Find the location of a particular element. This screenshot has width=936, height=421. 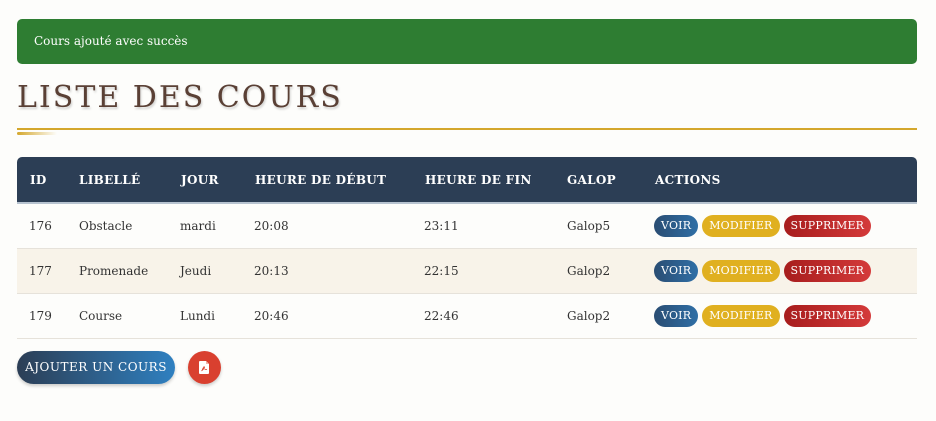

export-pdf-button is located at coordinates (204, 367).